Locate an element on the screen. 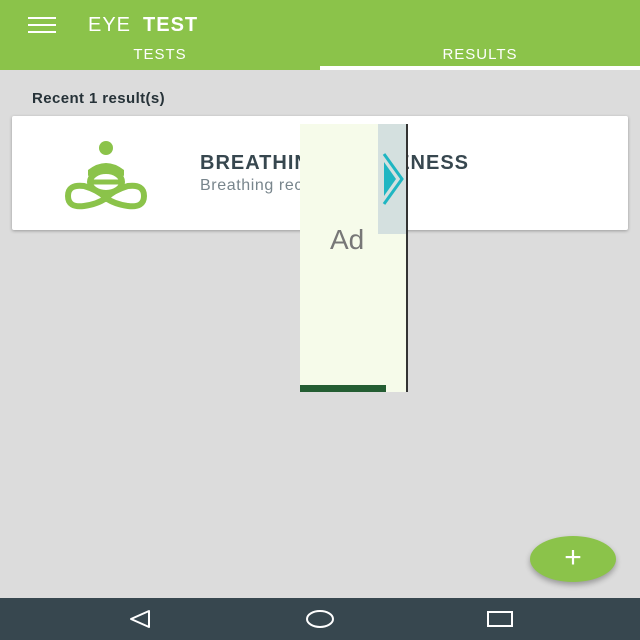  meditation-icon is located at coordinates (106, 175).